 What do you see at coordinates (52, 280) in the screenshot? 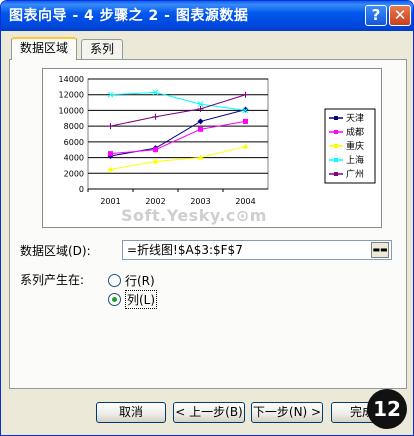
I see `series-in-label: 系列产生在:` at bounding box center [52, 280].